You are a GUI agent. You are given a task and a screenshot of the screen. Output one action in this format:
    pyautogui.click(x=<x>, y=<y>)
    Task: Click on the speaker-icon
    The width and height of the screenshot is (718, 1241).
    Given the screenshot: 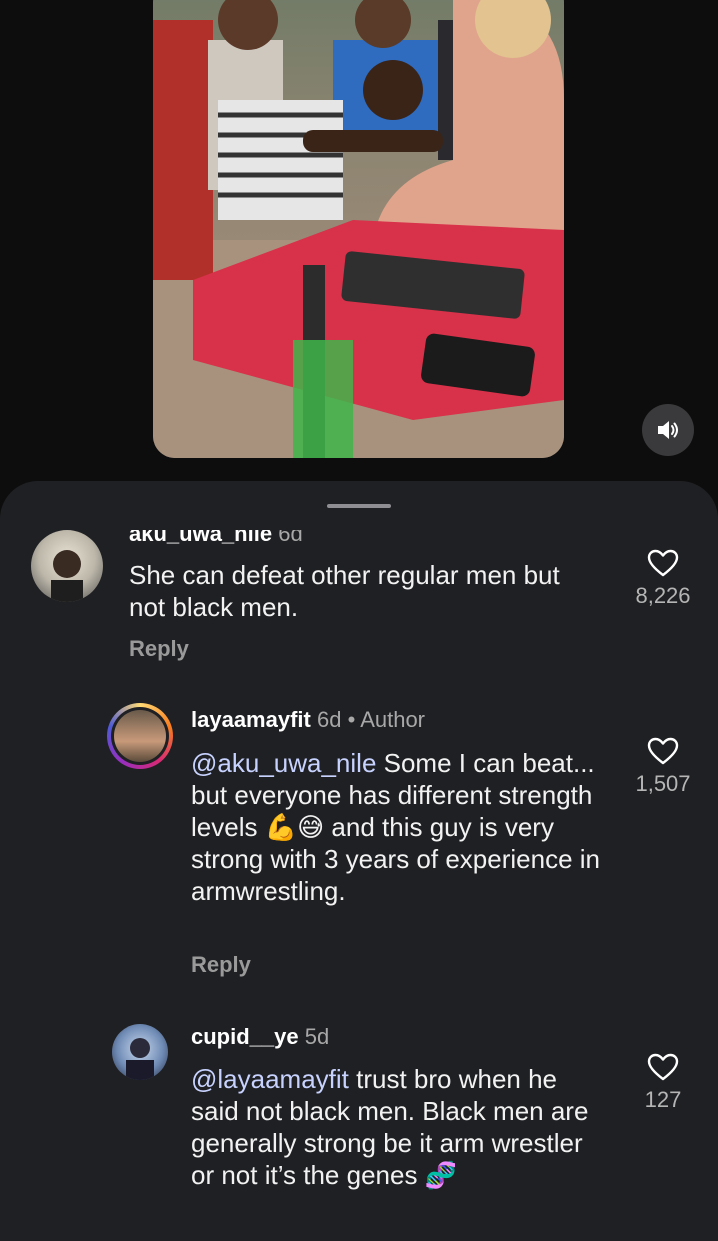 What is the action you would take?
    pyautogui.click(x=668, y=430)
    